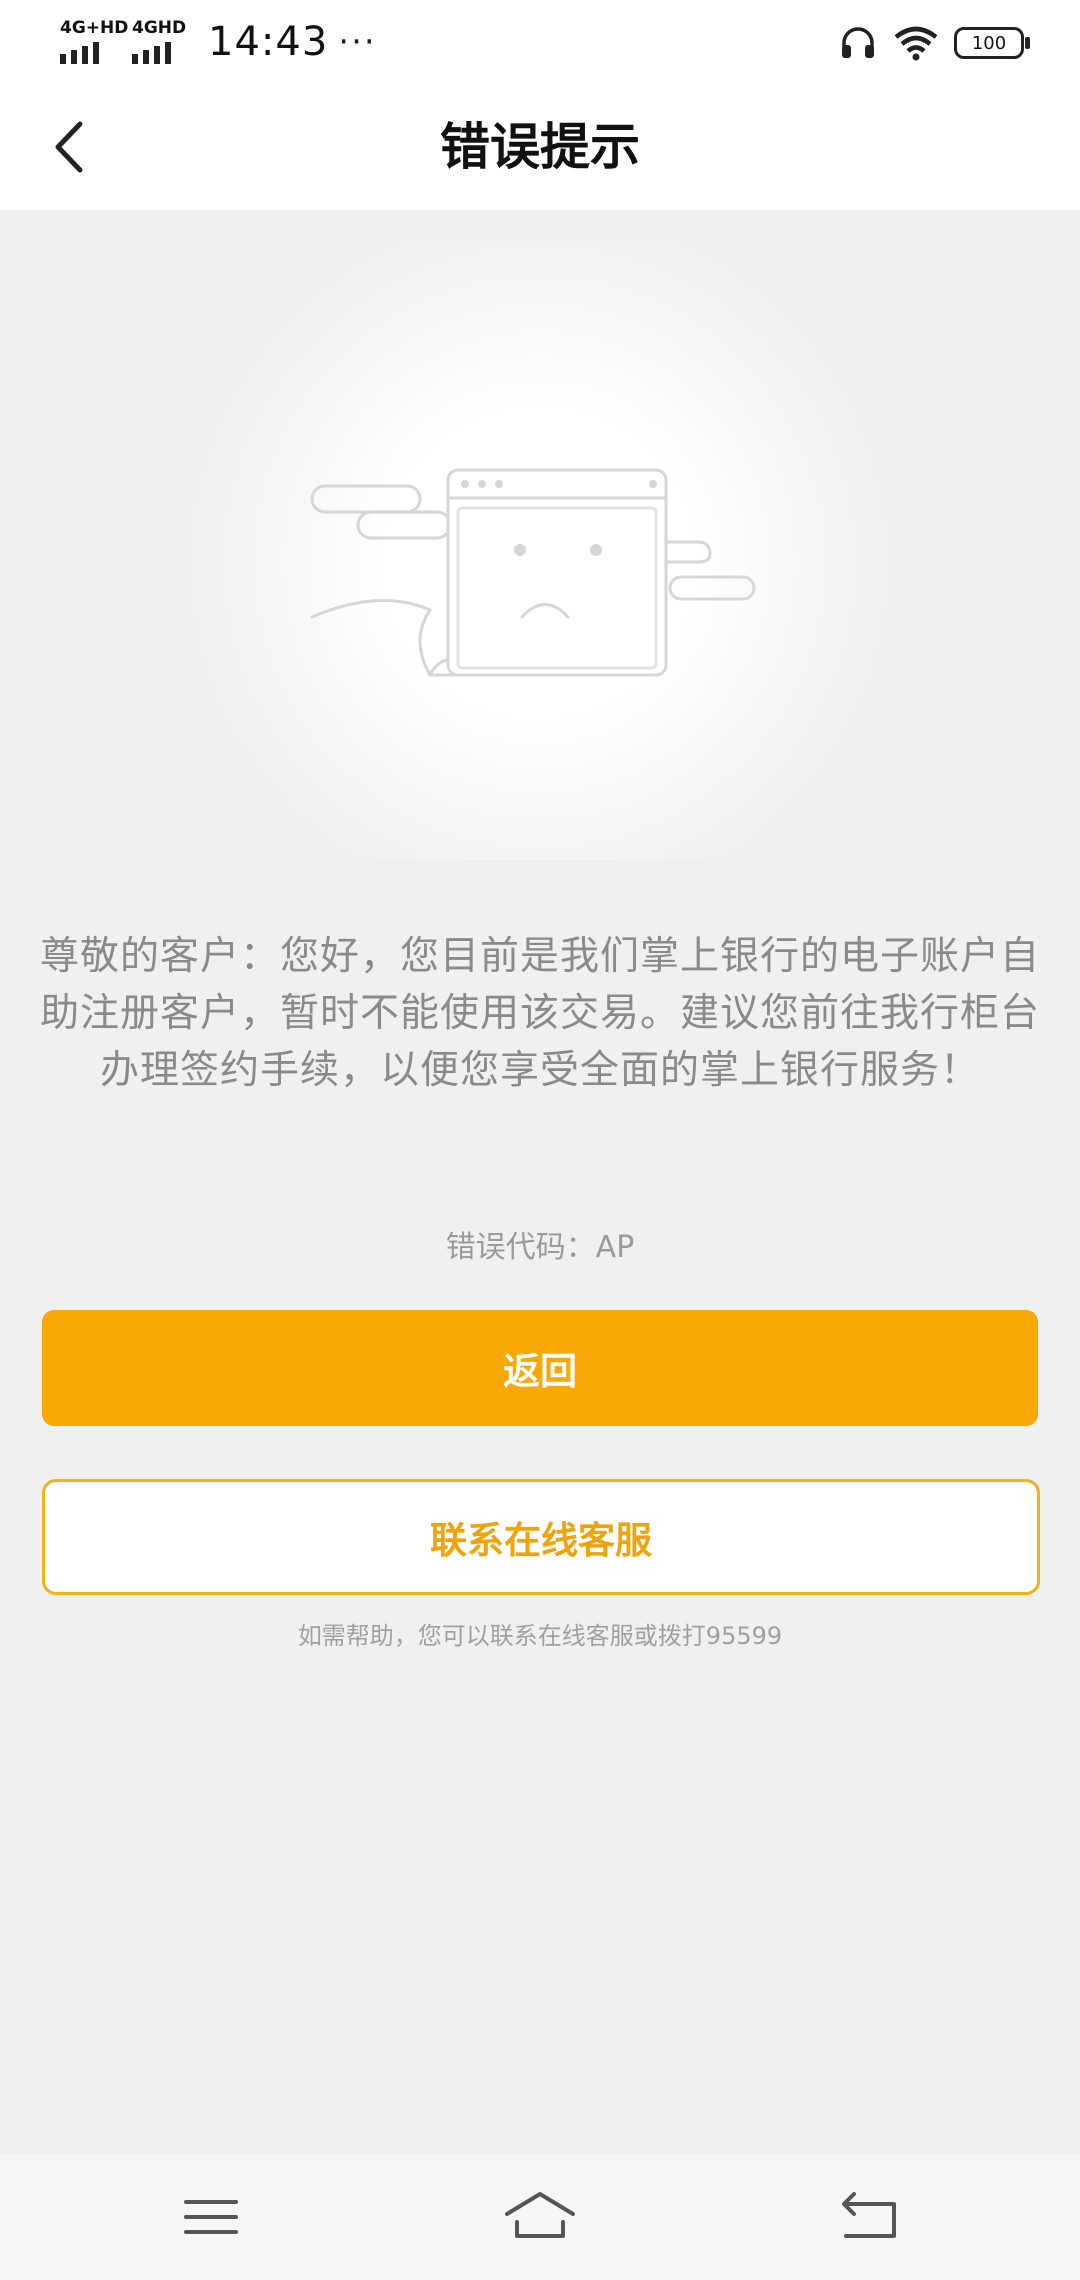 This screenshot has width=1080, height=2280. What do you see at coordinates (540, 1368) in the screenshot?
I see `back-action-button: 返回` at bounding box center [540, 1368].